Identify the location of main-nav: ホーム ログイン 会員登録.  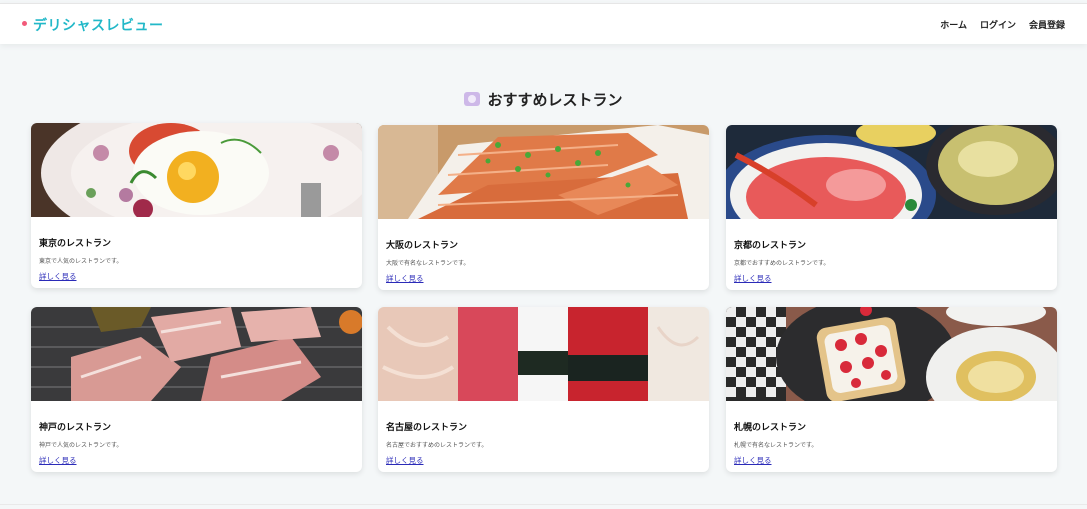
(1002, 24).